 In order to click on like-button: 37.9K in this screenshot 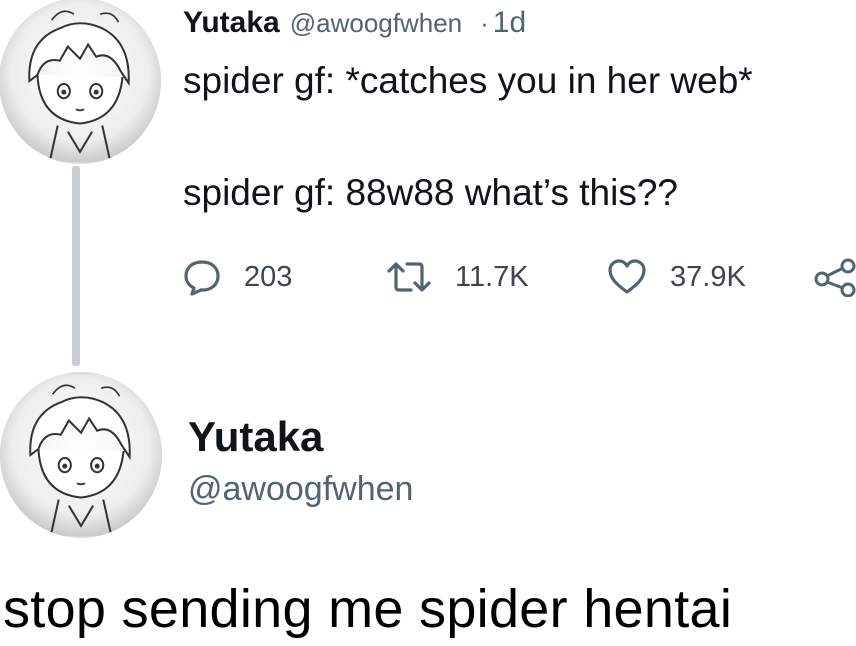, I will do `click(676, 277)`.